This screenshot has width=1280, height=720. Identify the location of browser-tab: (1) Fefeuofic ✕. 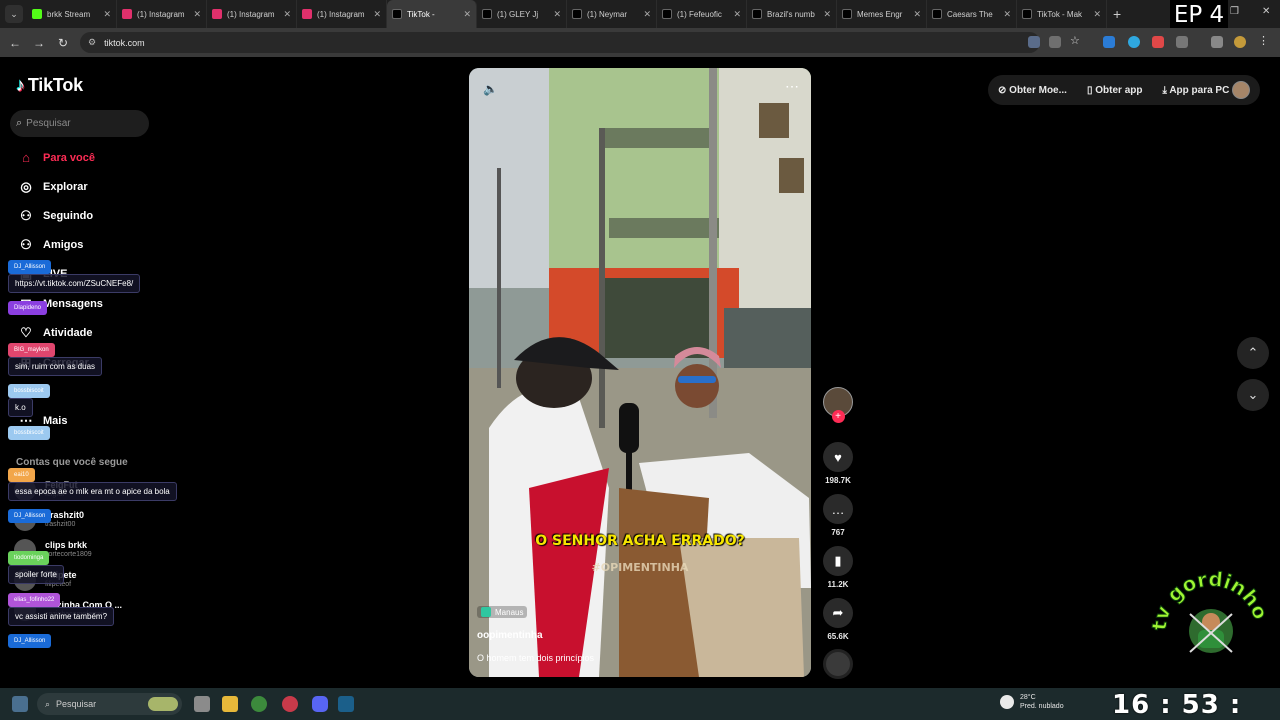
(702, 14).